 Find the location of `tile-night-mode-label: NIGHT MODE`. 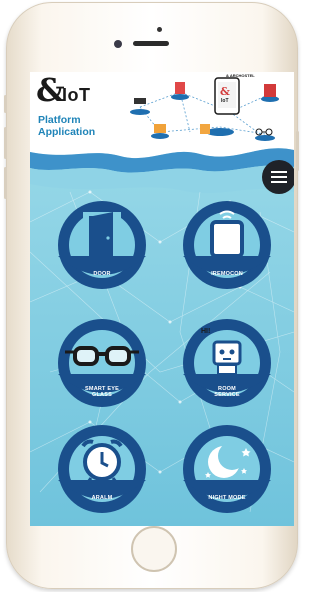

tile-night-mode-label: NIGHT MODE is located at coordinates (227, 498).